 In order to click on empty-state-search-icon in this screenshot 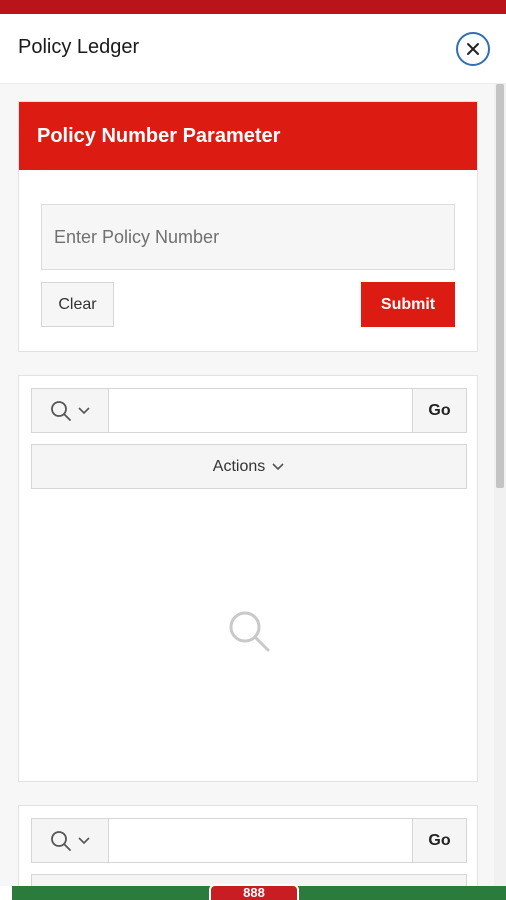, I will do `click(249, 631)`.